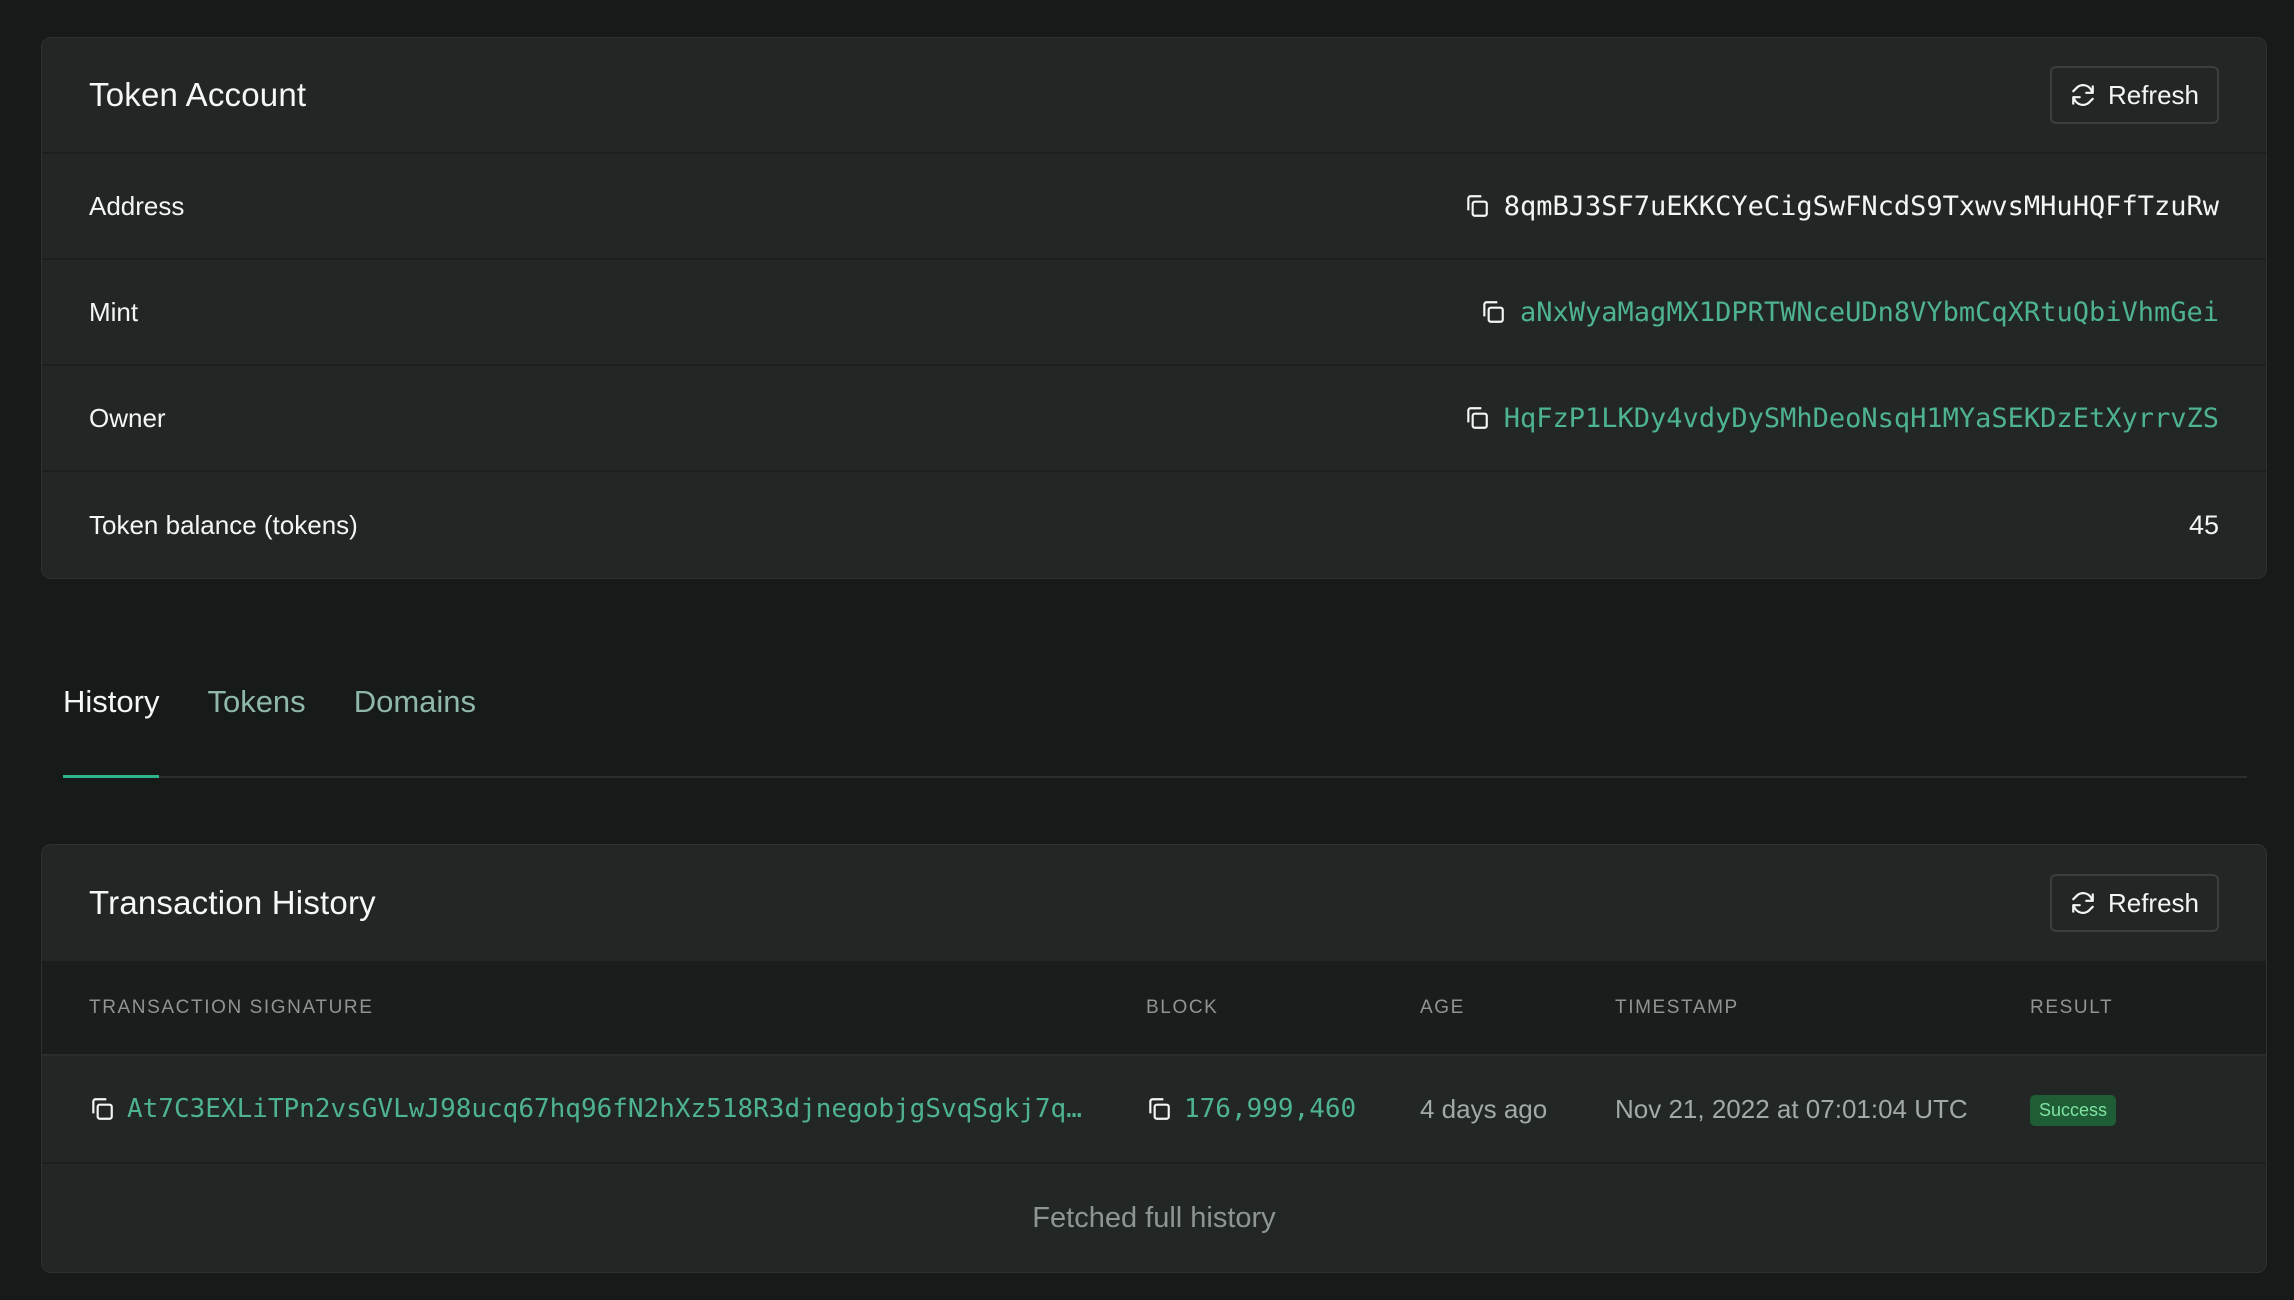  What do you see at coordinates (1154, 525) in the screenshot?
I see `row-balance: Token balance (tokens) 45` at bounding box center [1154, 525].